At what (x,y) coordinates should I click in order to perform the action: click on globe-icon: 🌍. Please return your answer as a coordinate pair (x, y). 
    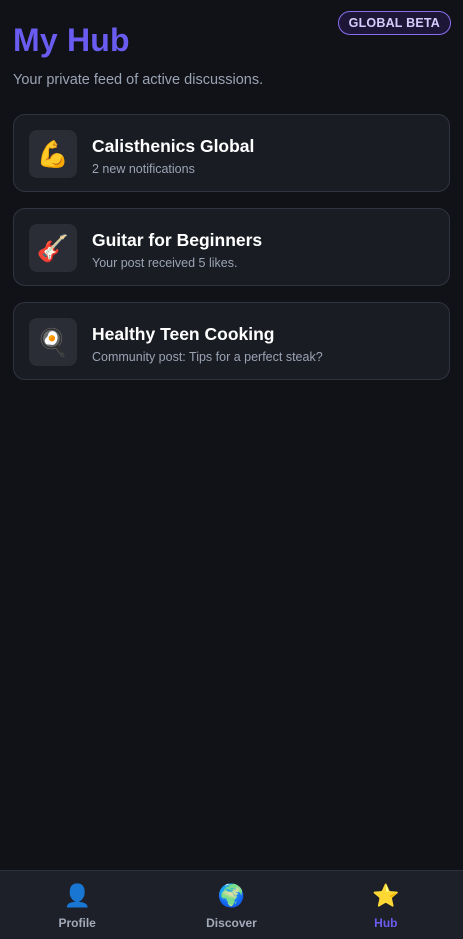
    Looking at the image, I should click on (231, 895).